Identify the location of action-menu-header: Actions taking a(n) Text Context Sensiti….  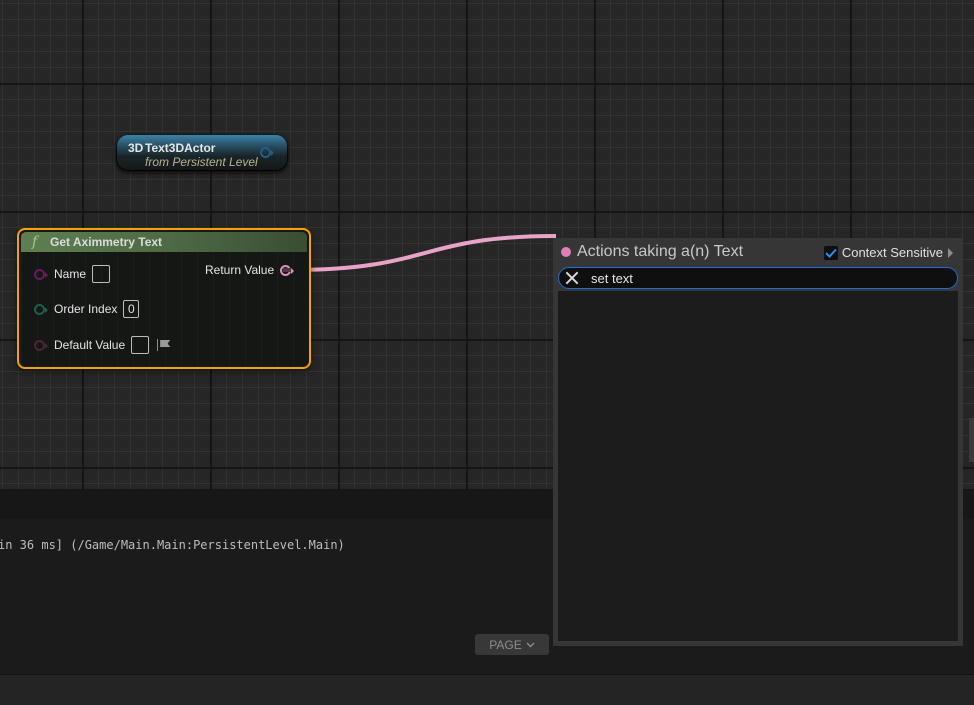
(758, 252).